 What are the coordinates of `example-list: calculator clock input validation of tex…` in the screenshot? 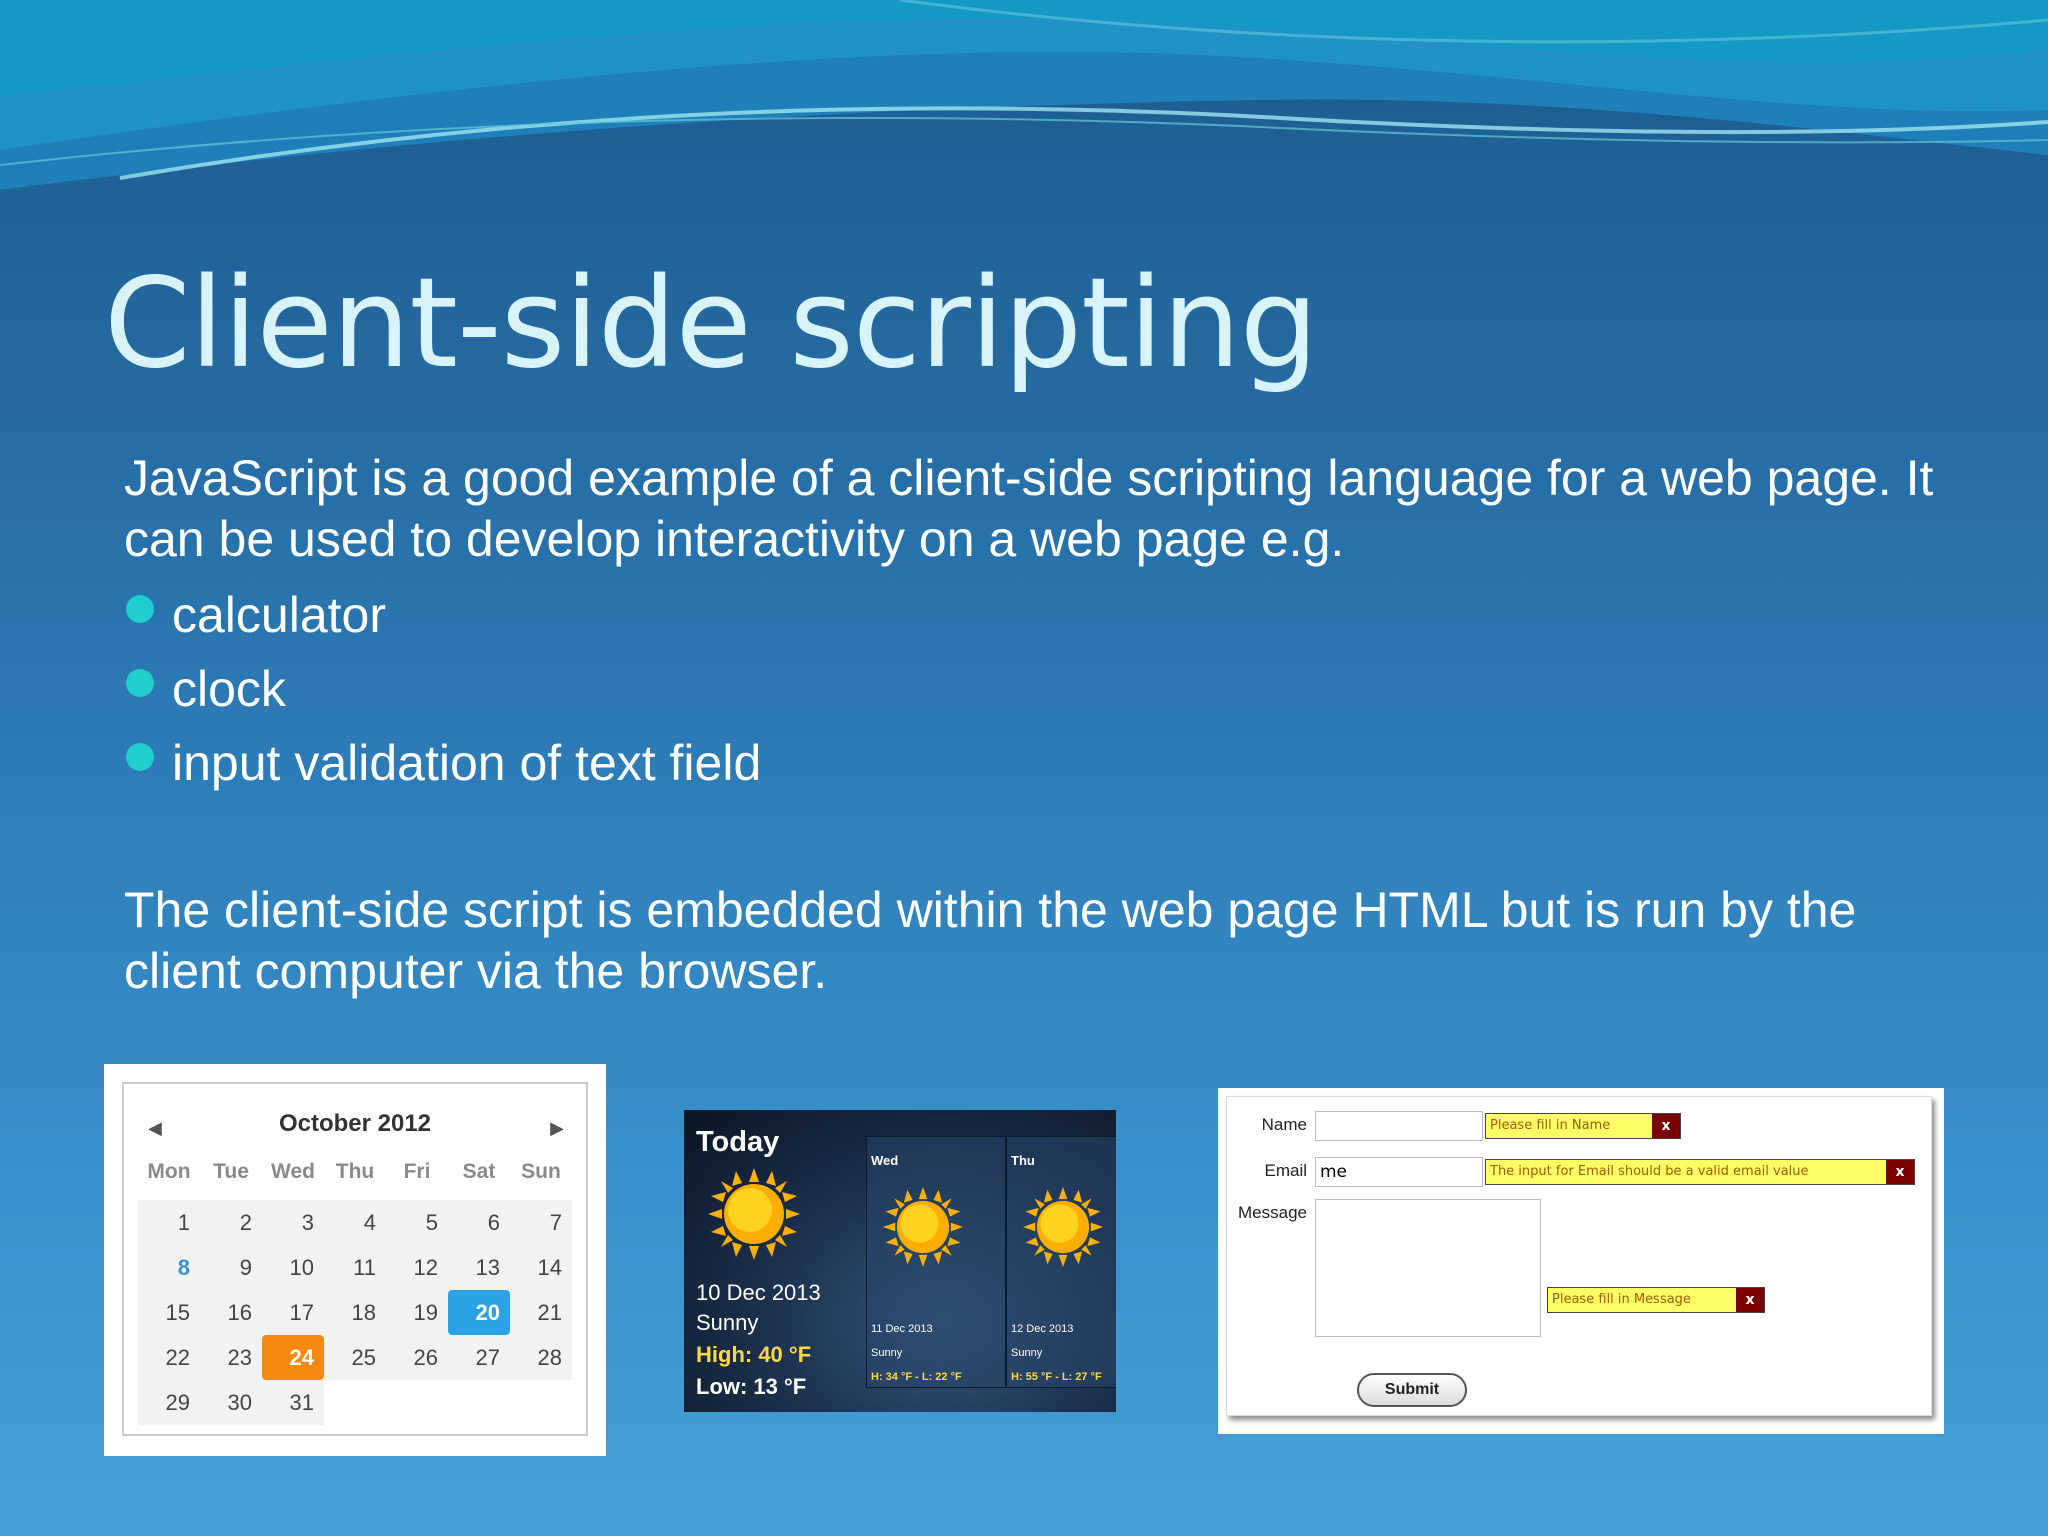 It's located at (442, 689).